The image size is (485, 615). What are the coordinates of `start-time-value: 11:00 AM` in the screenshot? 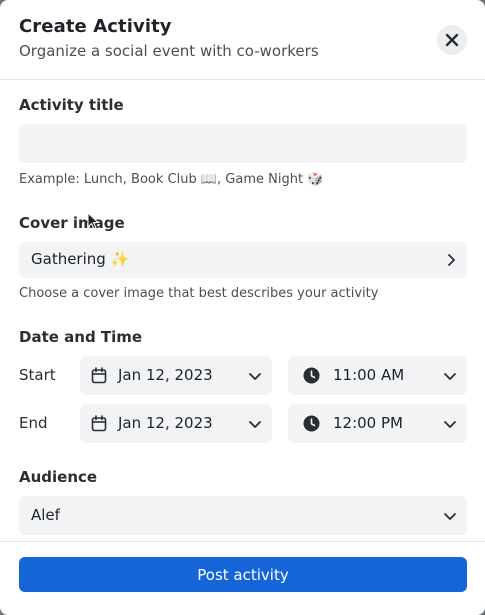 It's located at (369, 375).